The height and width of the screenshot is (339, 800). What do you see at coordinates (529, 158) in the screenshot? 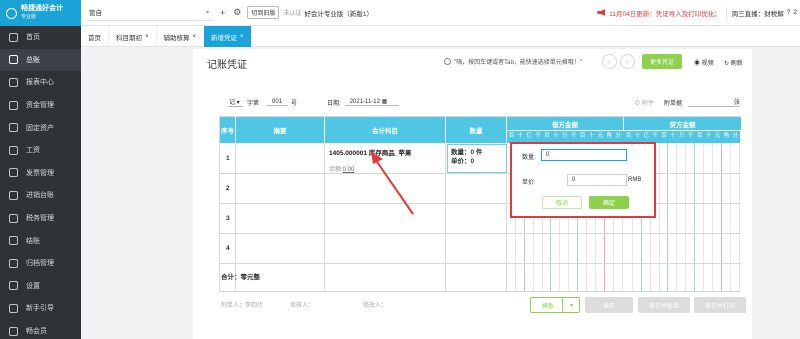
I see `popup-qty-label: 数量:` at bounding box center [529, 158].